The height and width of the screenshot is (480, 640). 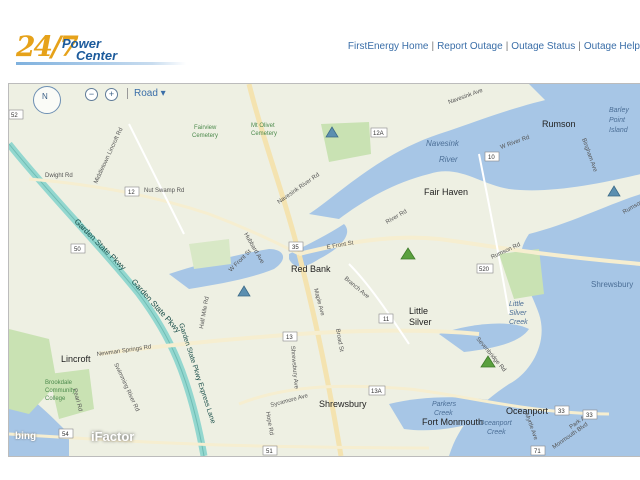 I want to click on small-park, so click(x=210, y=254).